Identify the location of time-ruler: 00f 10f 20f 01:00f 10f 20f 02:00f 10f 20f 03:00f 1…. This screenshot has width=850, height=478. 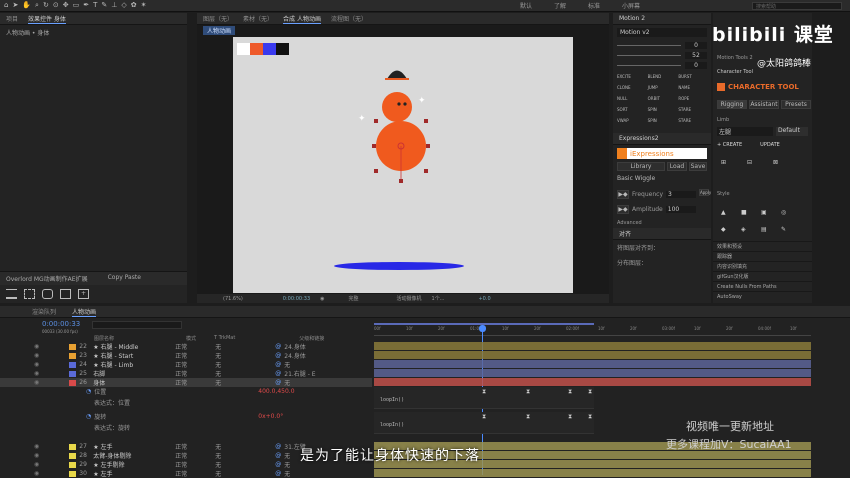
(592, 330).